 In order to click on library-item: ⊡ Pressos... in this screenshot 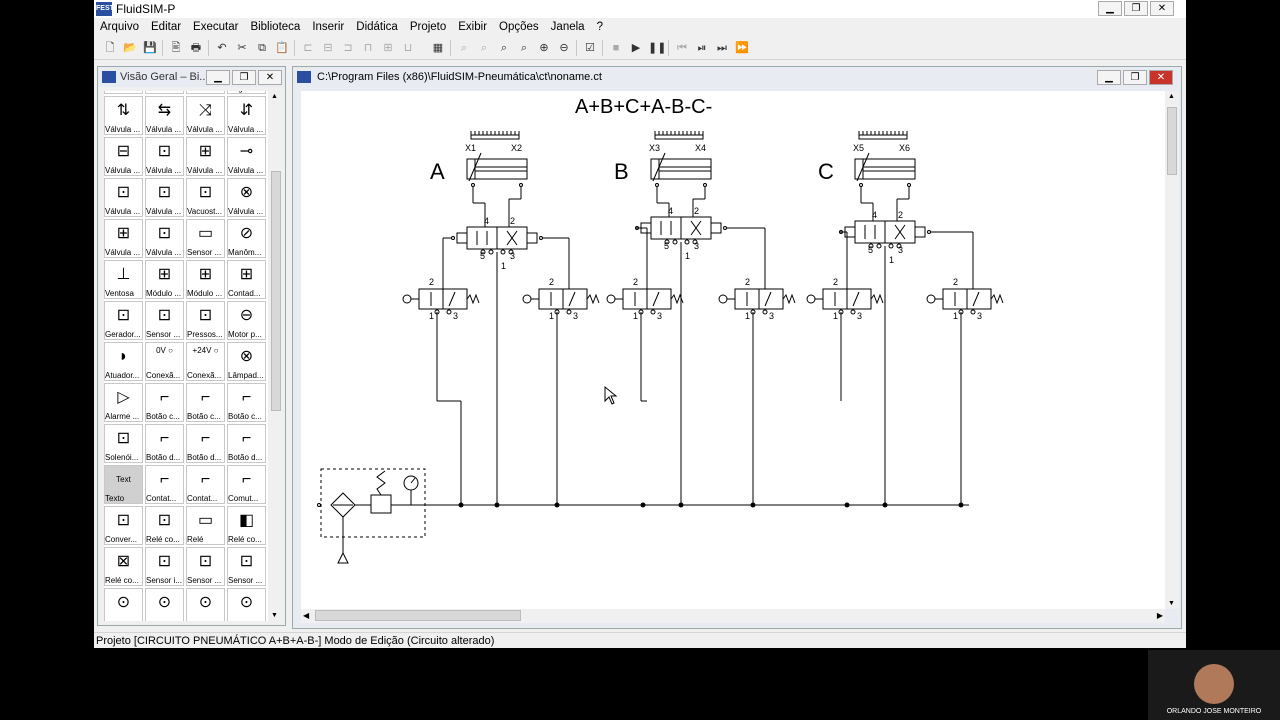, I will do `click(205, 320)`.